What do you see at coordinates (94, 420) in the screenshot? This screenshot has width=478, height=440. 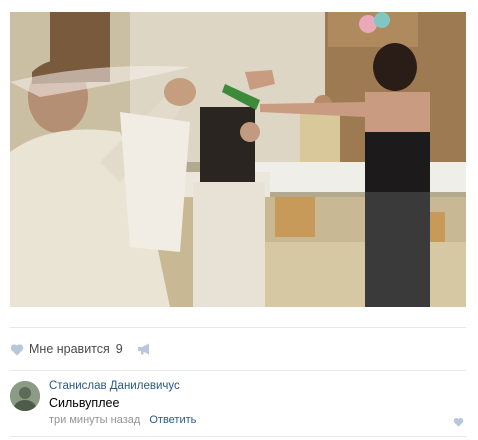 I see `comment-time: три минуты назад` at bounding box center [94, 420].